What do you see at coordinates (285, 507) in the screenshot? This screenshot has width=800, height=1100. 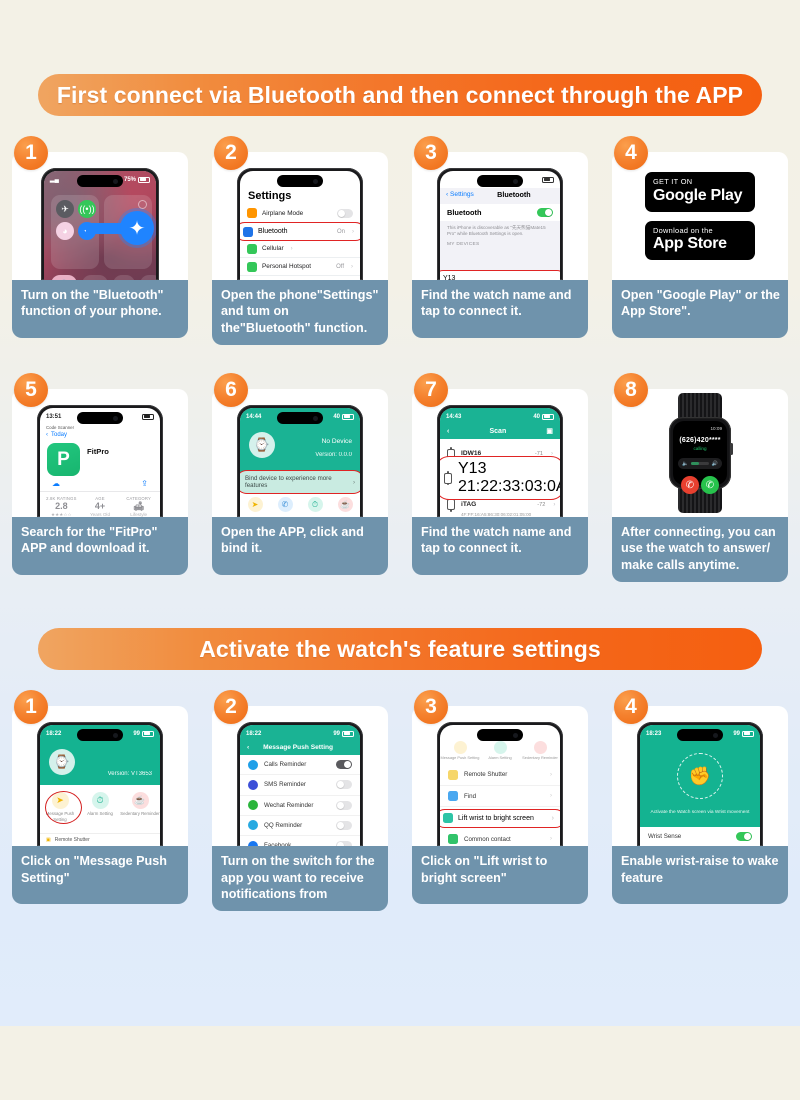 I see `tile-call-reminder: ✆` at bounding box center [285, 507].